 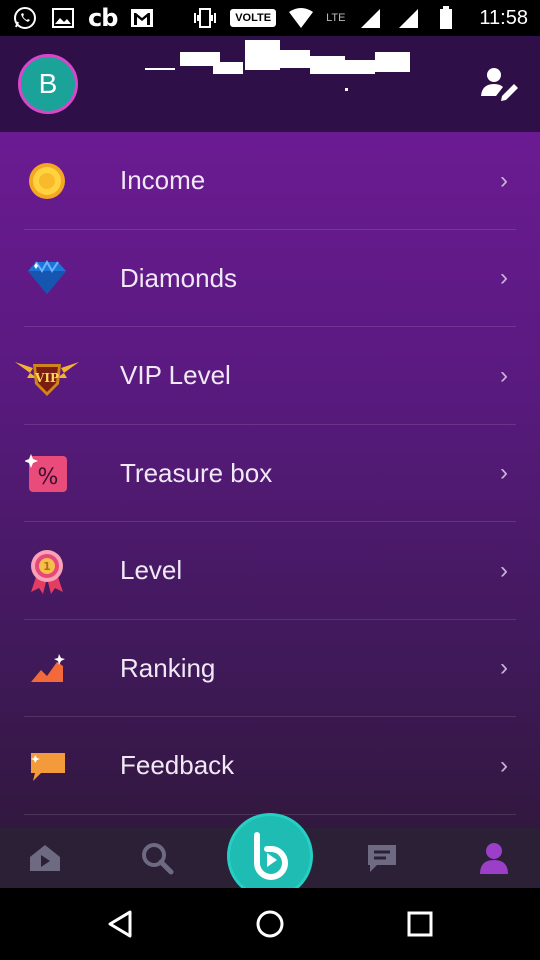 What do you see at coordinates (163, 180) in the screenshot?
I see `menu-label: Income` at bounding box center [163, 180].